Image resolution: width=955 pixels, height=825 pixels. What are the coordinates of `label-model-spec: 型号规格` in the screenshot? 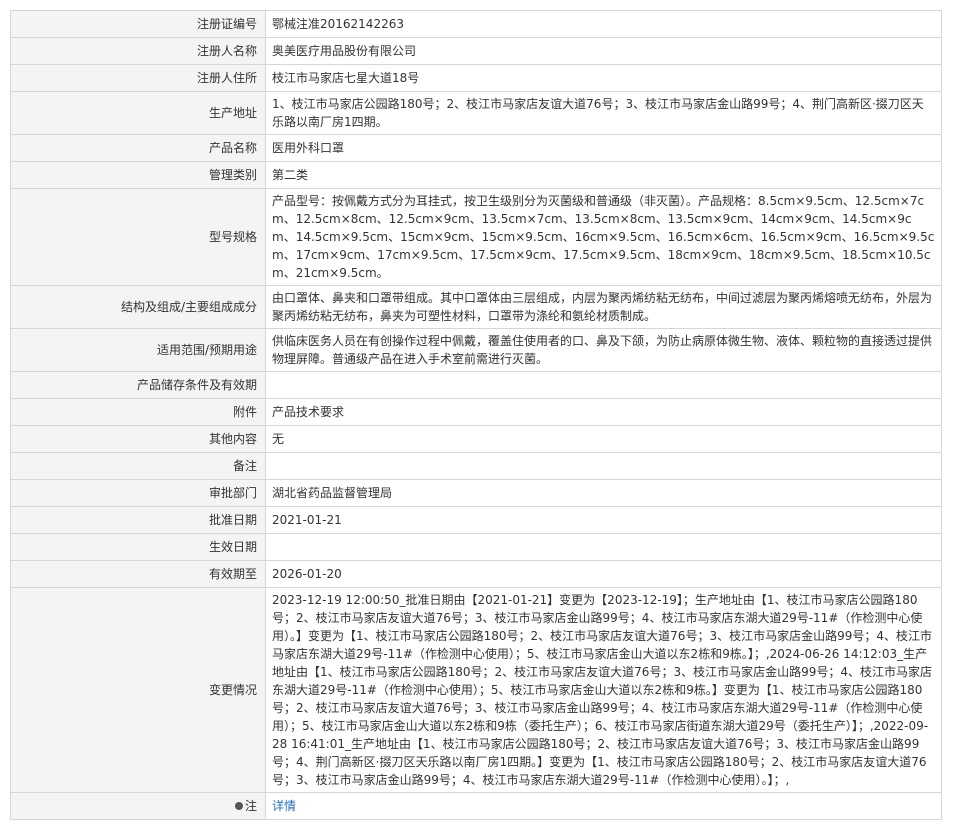 It's located at (138, 237).